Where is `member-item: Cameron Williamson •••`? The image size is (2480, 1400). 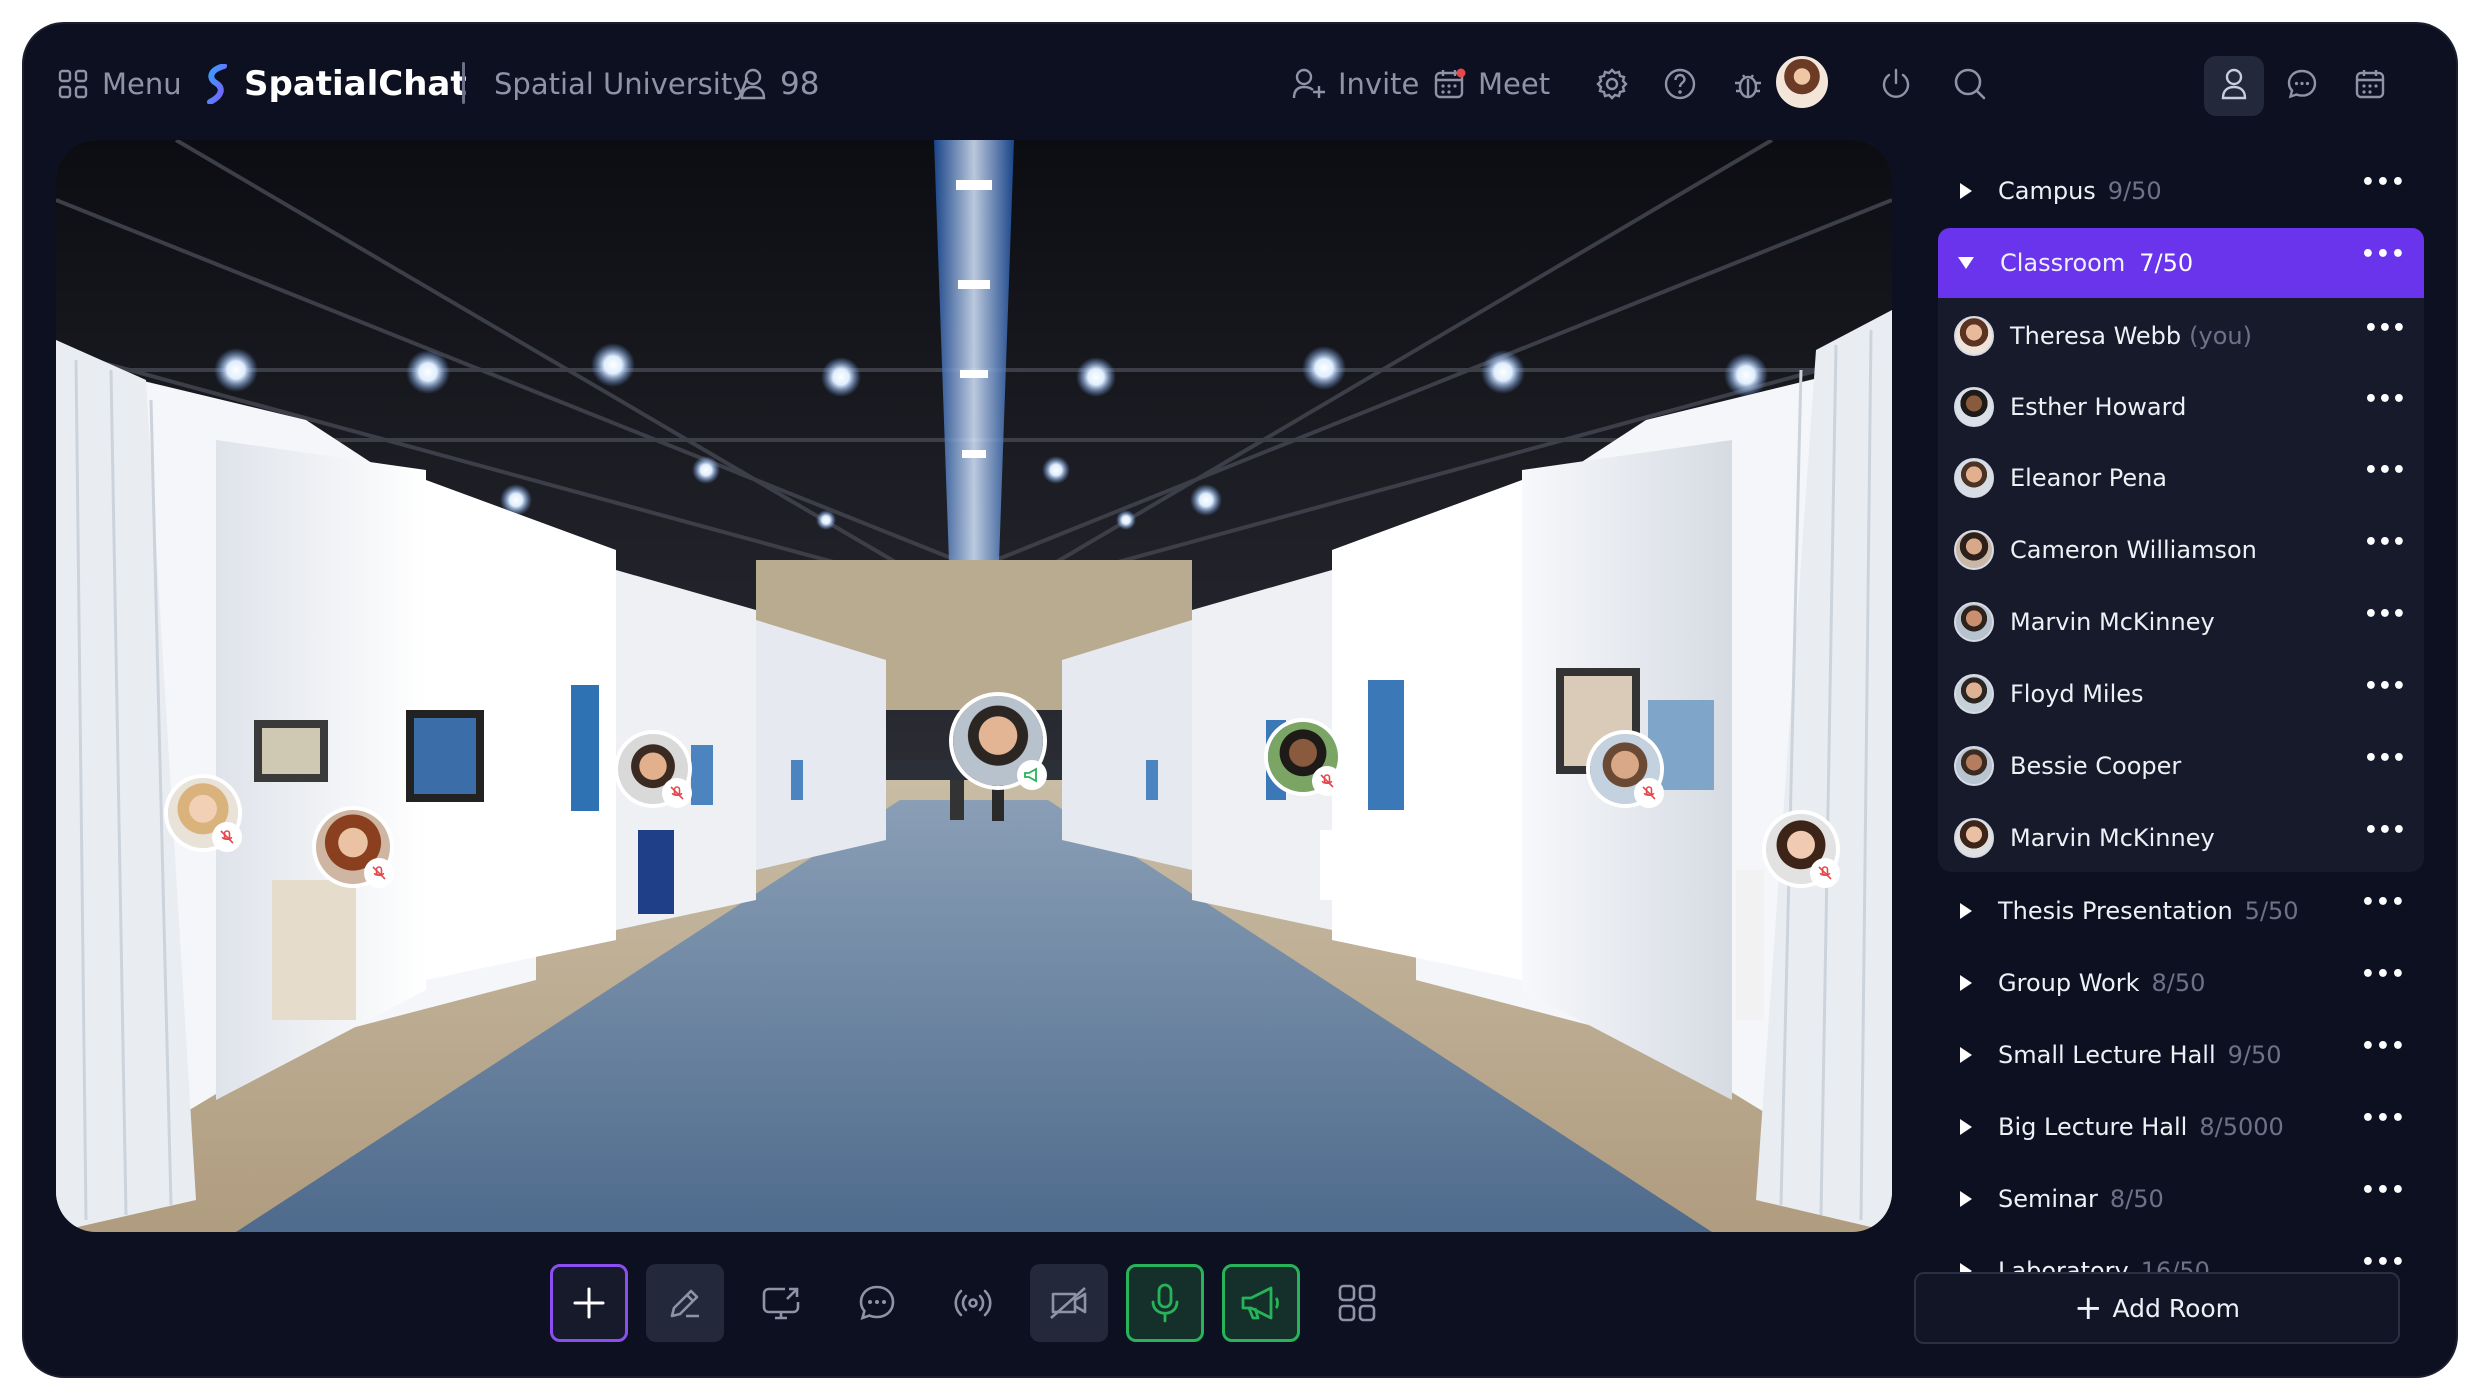 member-item: Cameron Williamson ••• is located at coordinates (2181, 550).